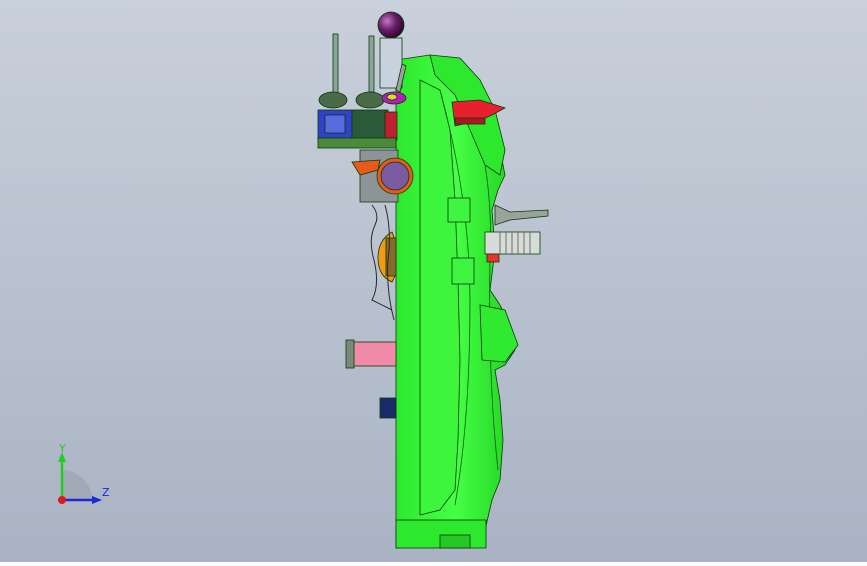 The image size is (867, 566). What do you see at coordinates (77, 485) in the screenshot?
I see `triad-base-arc` at bounding box center [77, 485].